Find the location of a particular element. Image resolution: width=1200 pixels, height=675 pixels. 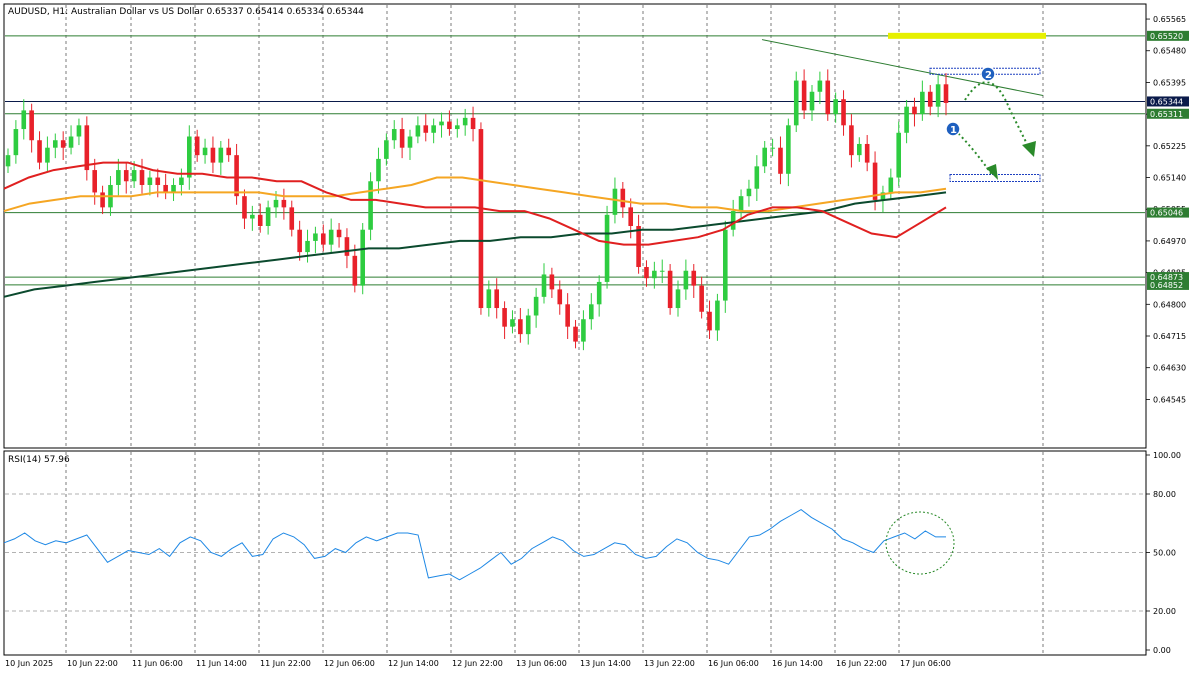

price-tick: 0.64800 is located at coordinates (1169, 304).